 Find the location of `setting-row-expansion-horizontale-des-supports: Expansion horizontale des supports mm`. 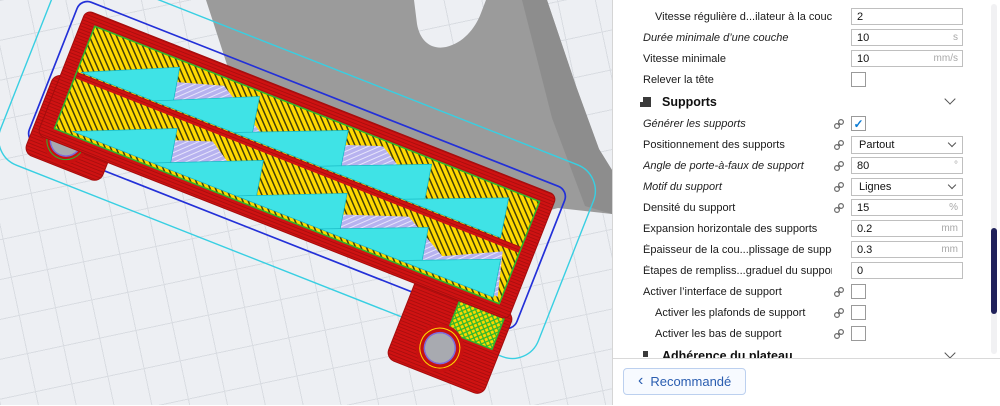

setting-row-expansion-horizontale-des-supports: Expansion horizontale des supports mm is located at coordinates (806, 228).